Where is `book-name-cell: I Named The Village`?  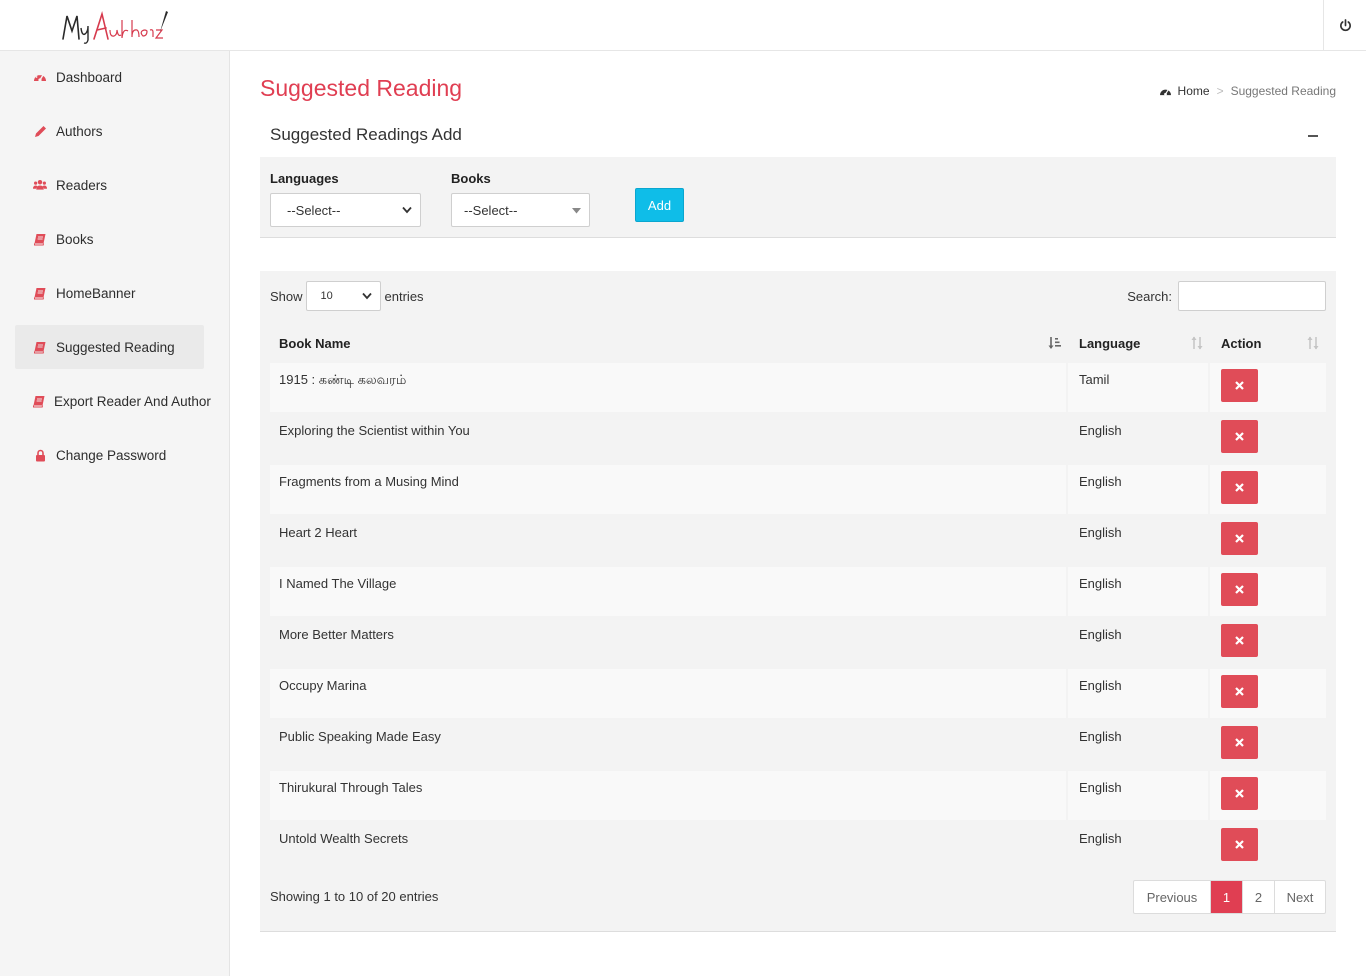 book-name-cell: I Named The Village is located at coordinates (669, 591).